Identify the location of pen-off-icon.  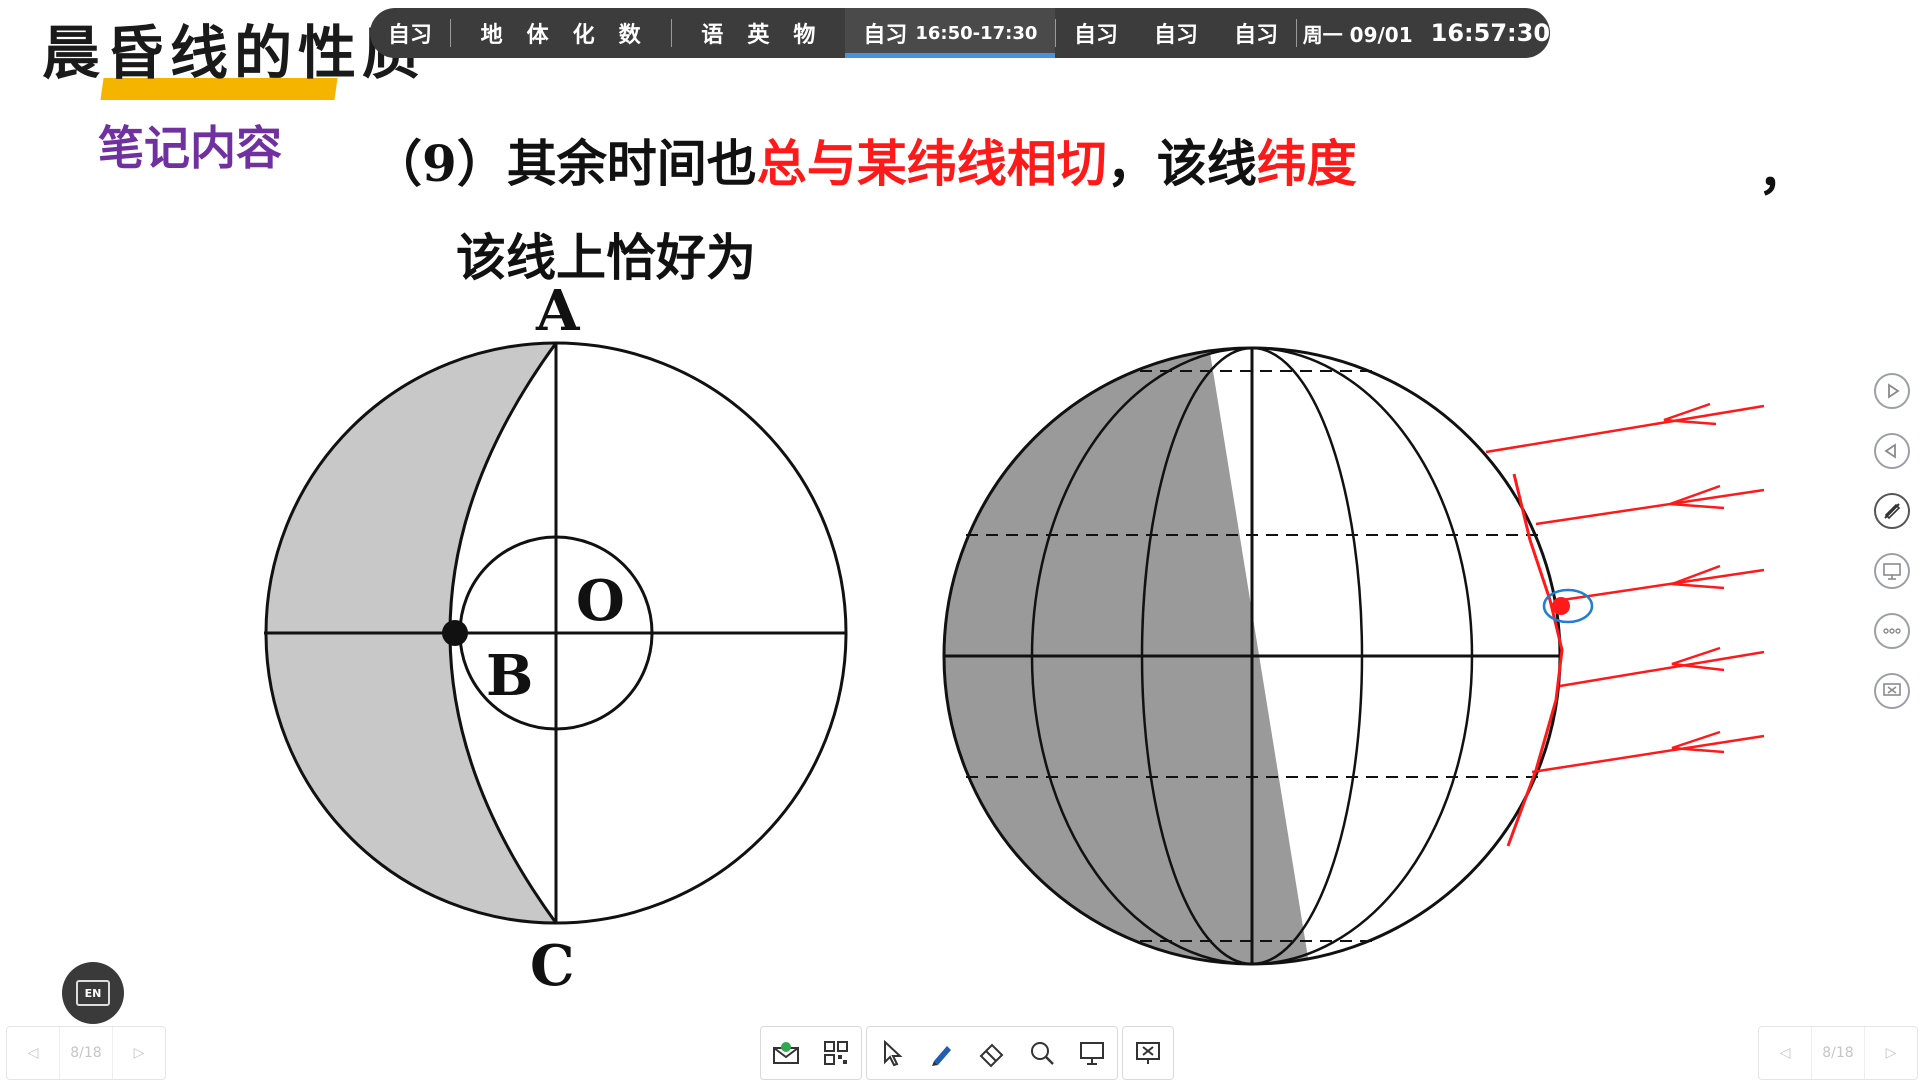
(1892, 511).